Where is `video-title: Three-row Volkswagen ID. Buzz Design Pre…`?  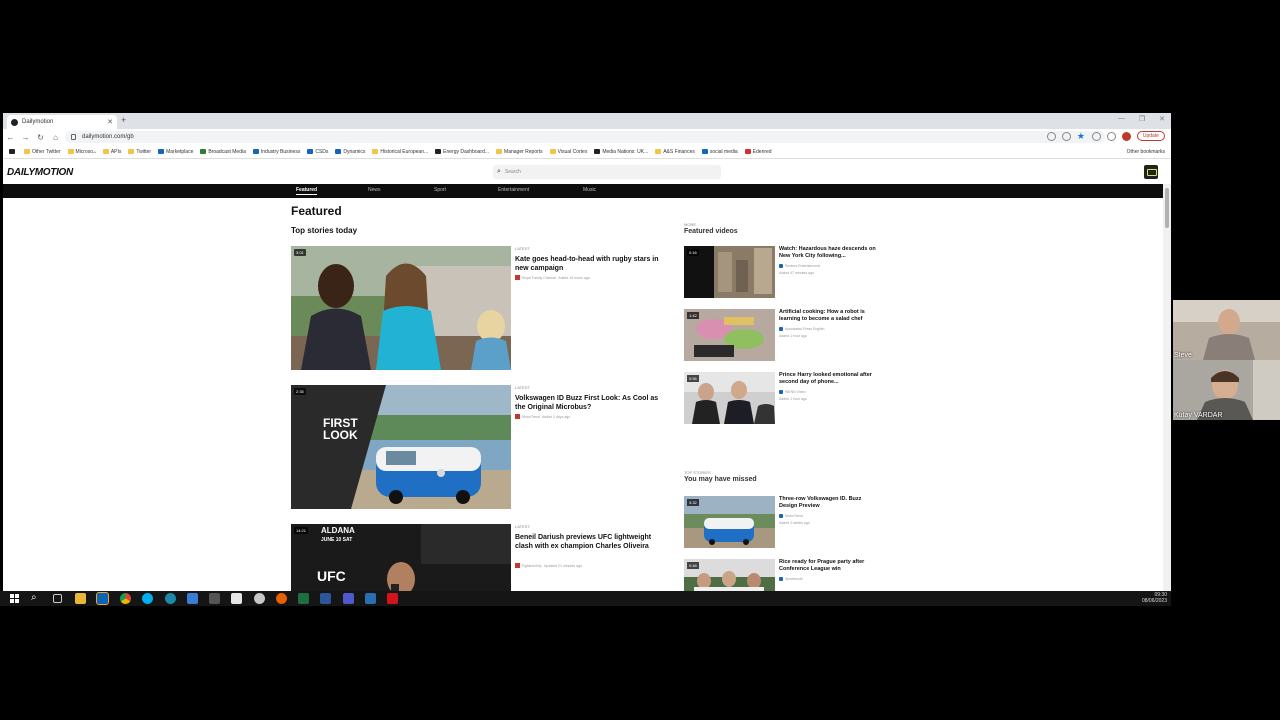 video-title: Three-row Volkswagen ID. Buzz Design Pre… is located at coordinates (829, 503).